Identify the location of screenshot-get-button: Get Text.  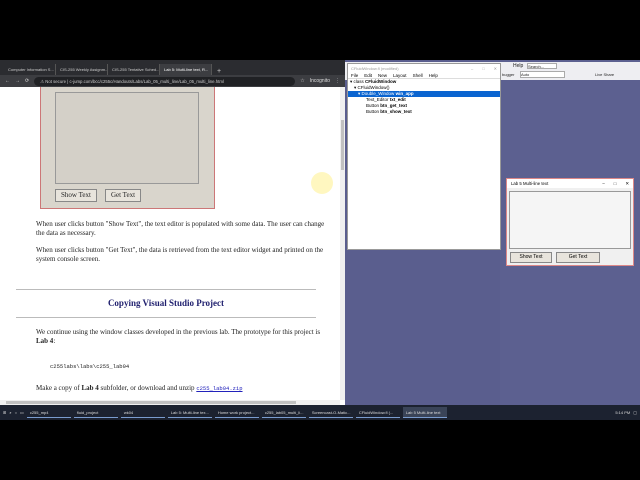
(123, 195).